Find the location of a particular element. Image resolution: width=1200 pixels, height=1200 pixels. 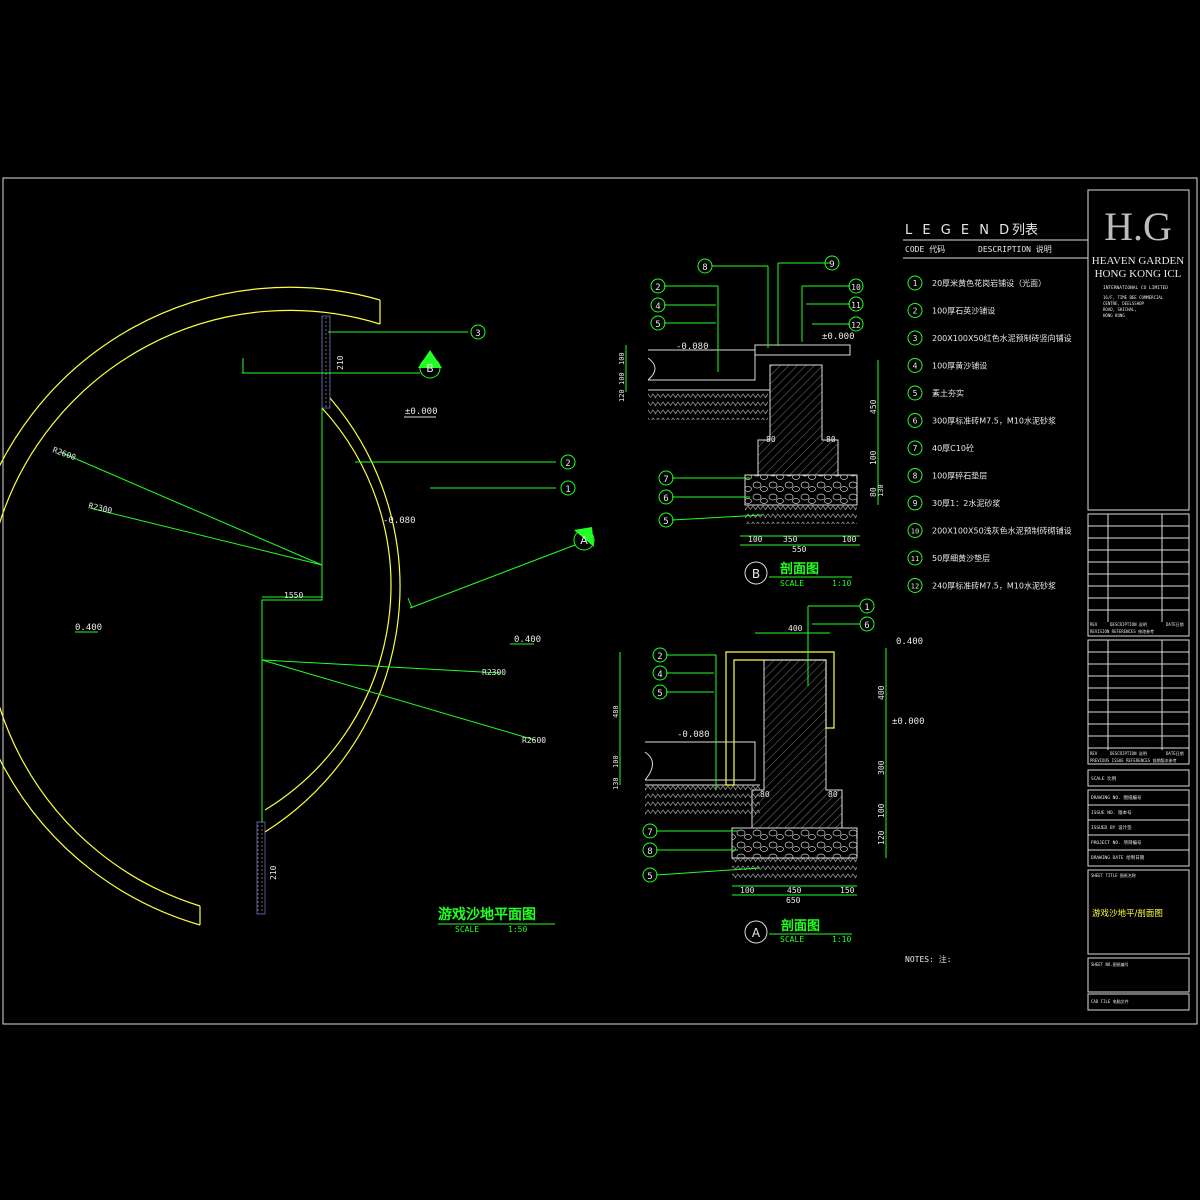

scale-field: SCALE 比例 is located at coordinates (1104, 778).